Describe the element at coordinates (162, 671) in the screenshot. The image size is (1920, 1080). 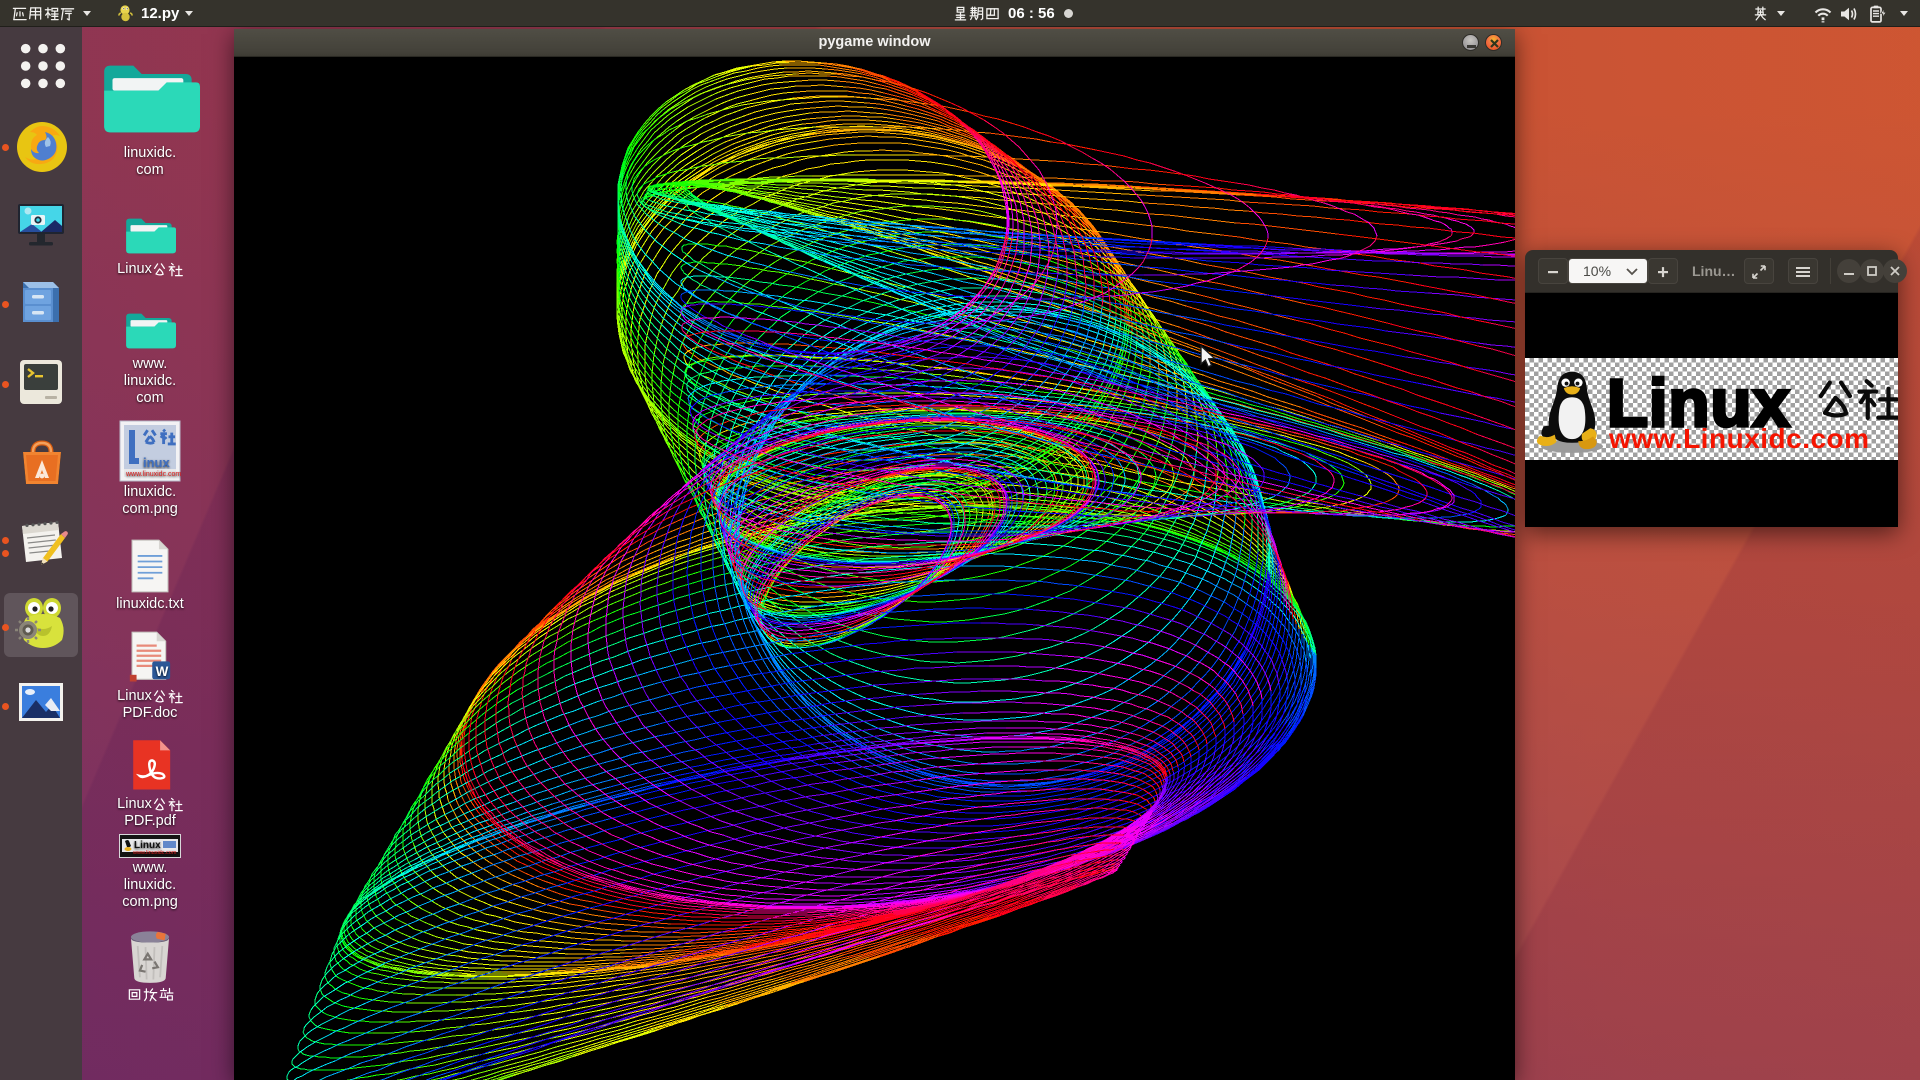
I see `svg-text: W` at that location.